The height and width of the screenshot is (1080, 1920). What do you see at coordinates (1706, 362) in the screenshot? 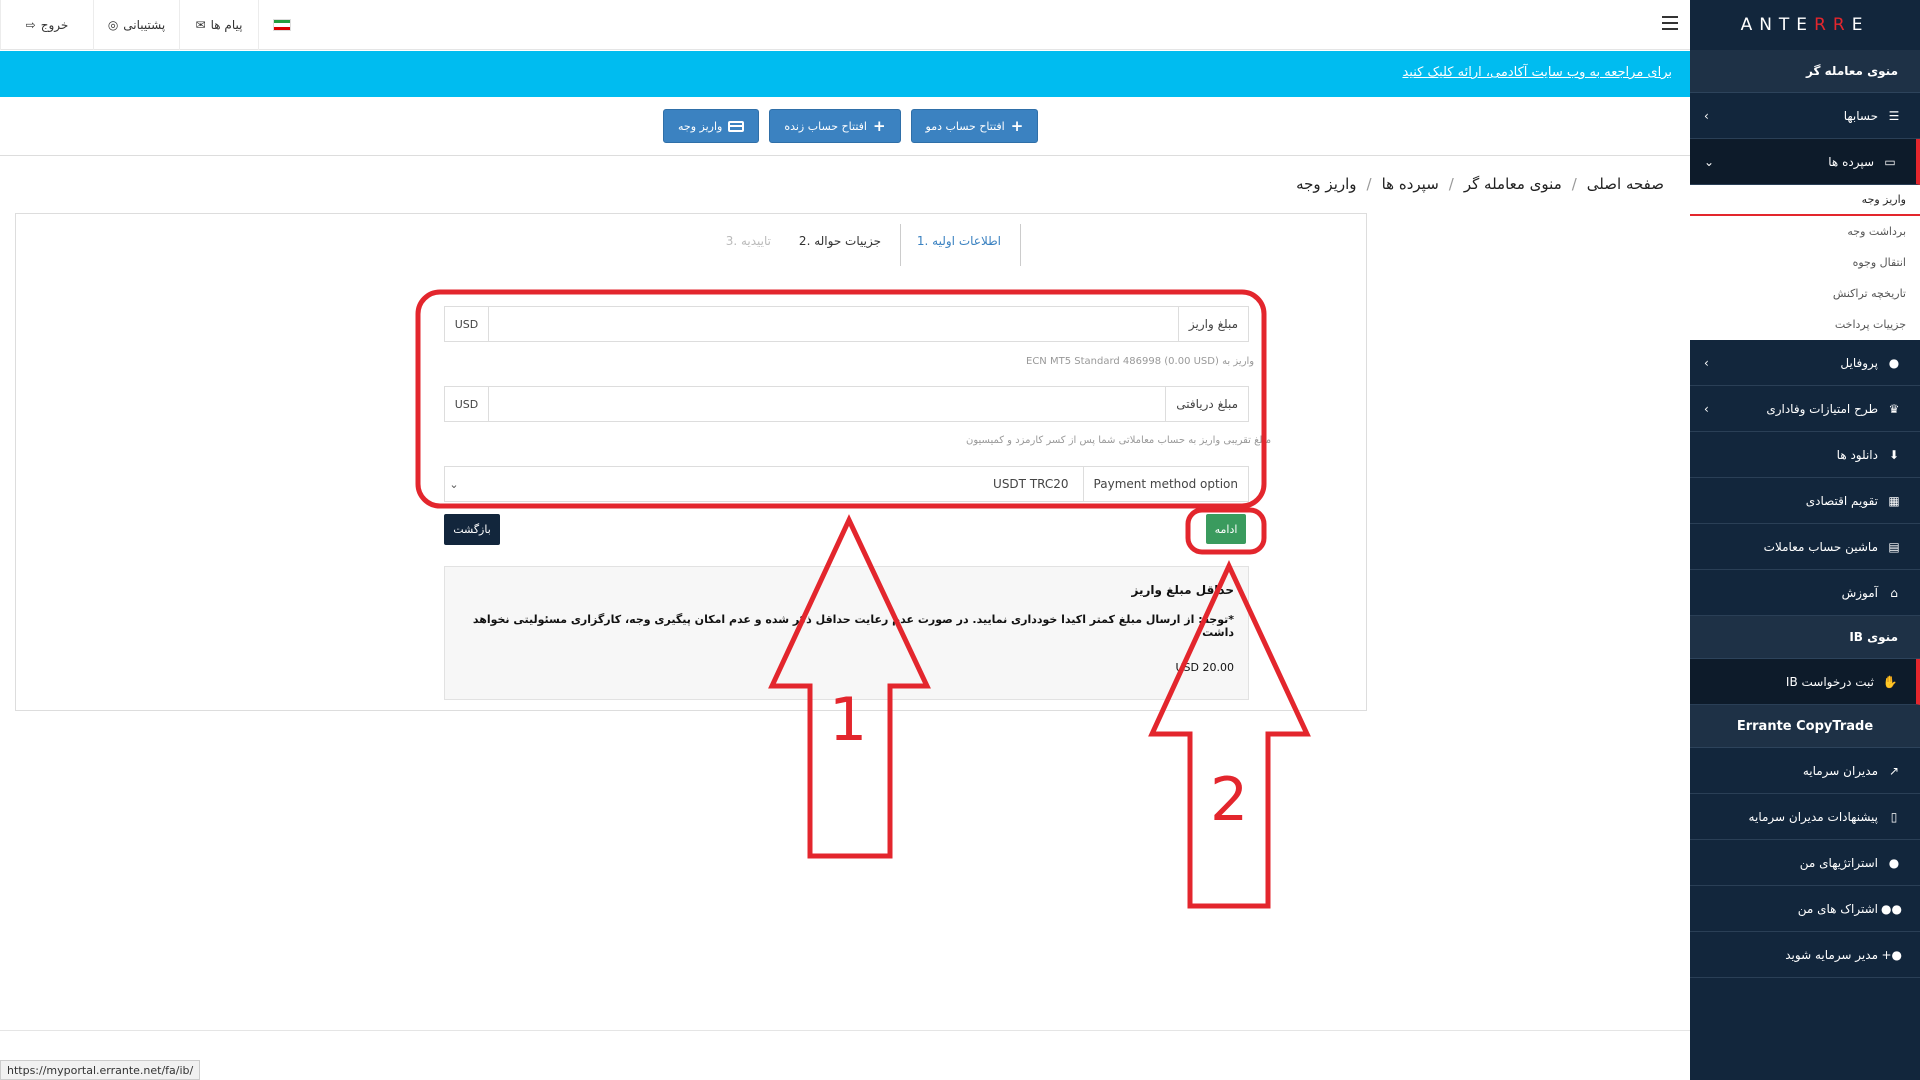
I see `chevron-right-icon: ›` at bounding box center [1706, 362].